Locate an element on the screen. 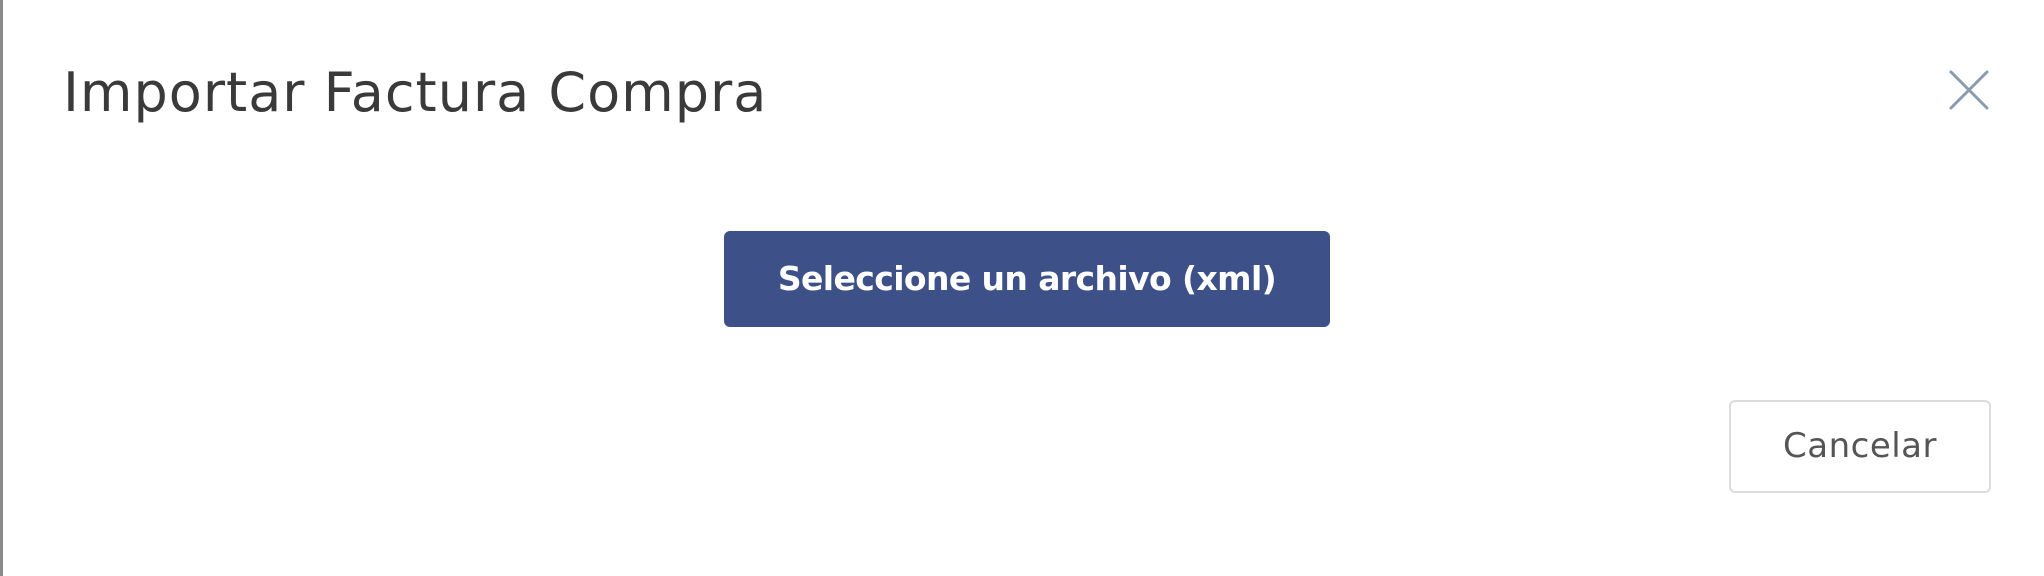 The width and height of the screenshot is (2044, 576). close-button is located at coordinates (1969, 90).